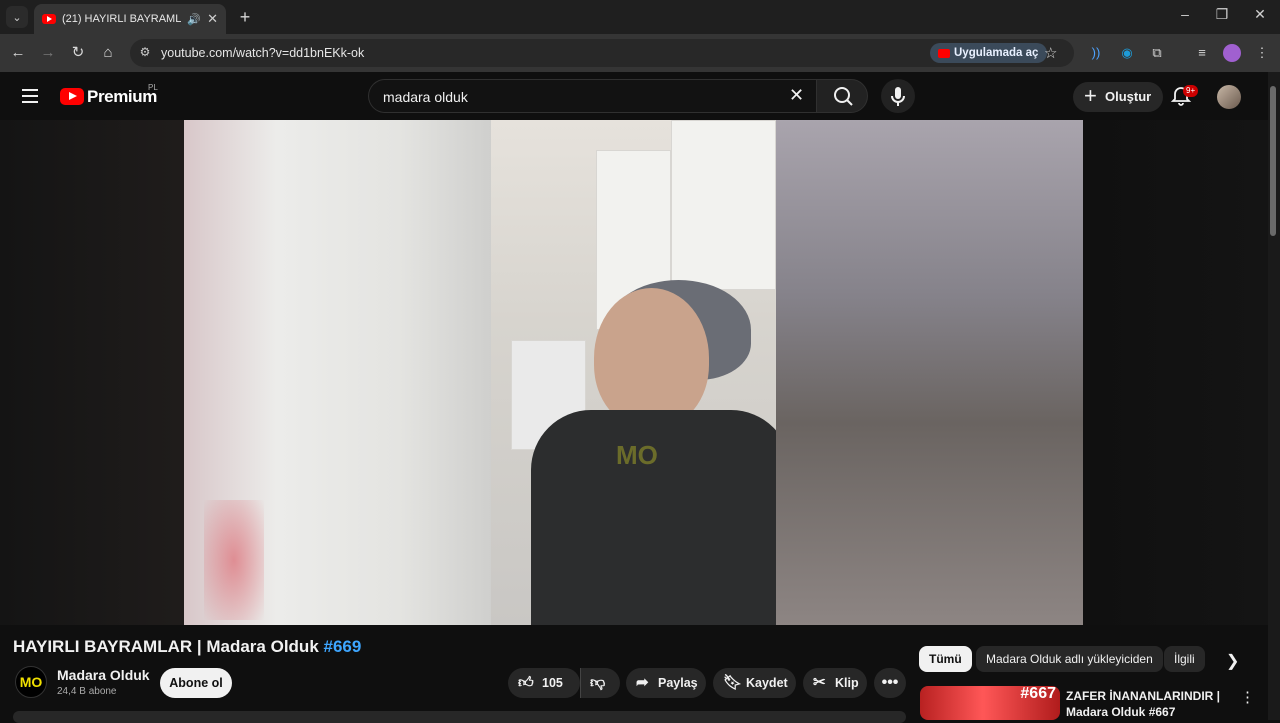  Describe the element at coordinates (262, 53) in the screenshot. I see `url-text: youtube.com/watch?v=dd1bnEKk-ok` at that location.